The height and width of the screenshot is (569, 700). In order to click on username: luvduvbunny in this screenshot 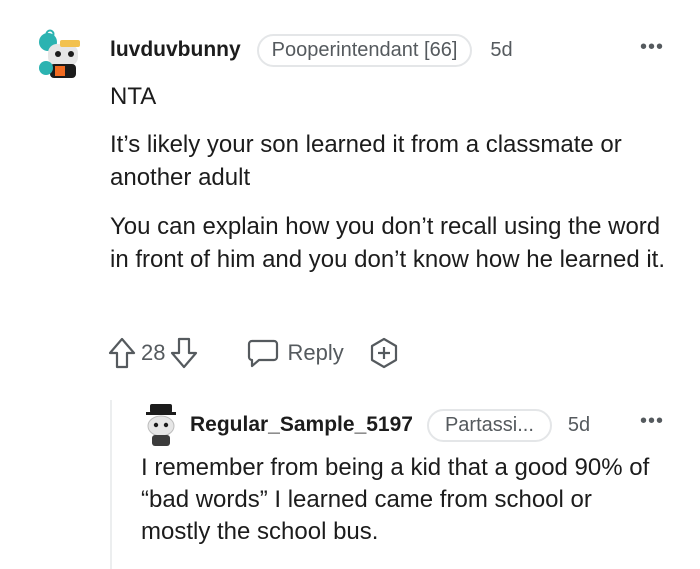, I will do `click(175, 50)`.